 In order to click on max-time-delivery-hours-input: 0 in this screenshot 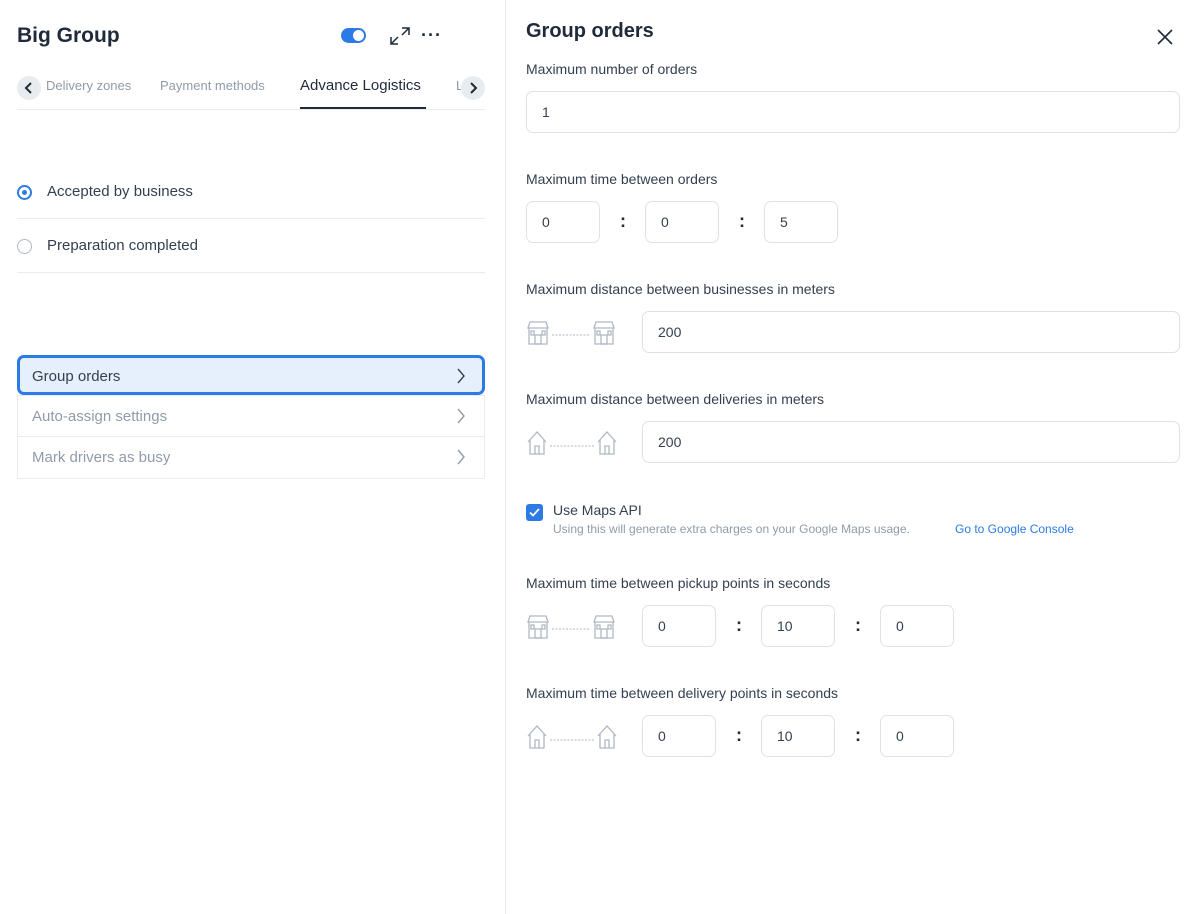, I will do `click(679, 736)`.